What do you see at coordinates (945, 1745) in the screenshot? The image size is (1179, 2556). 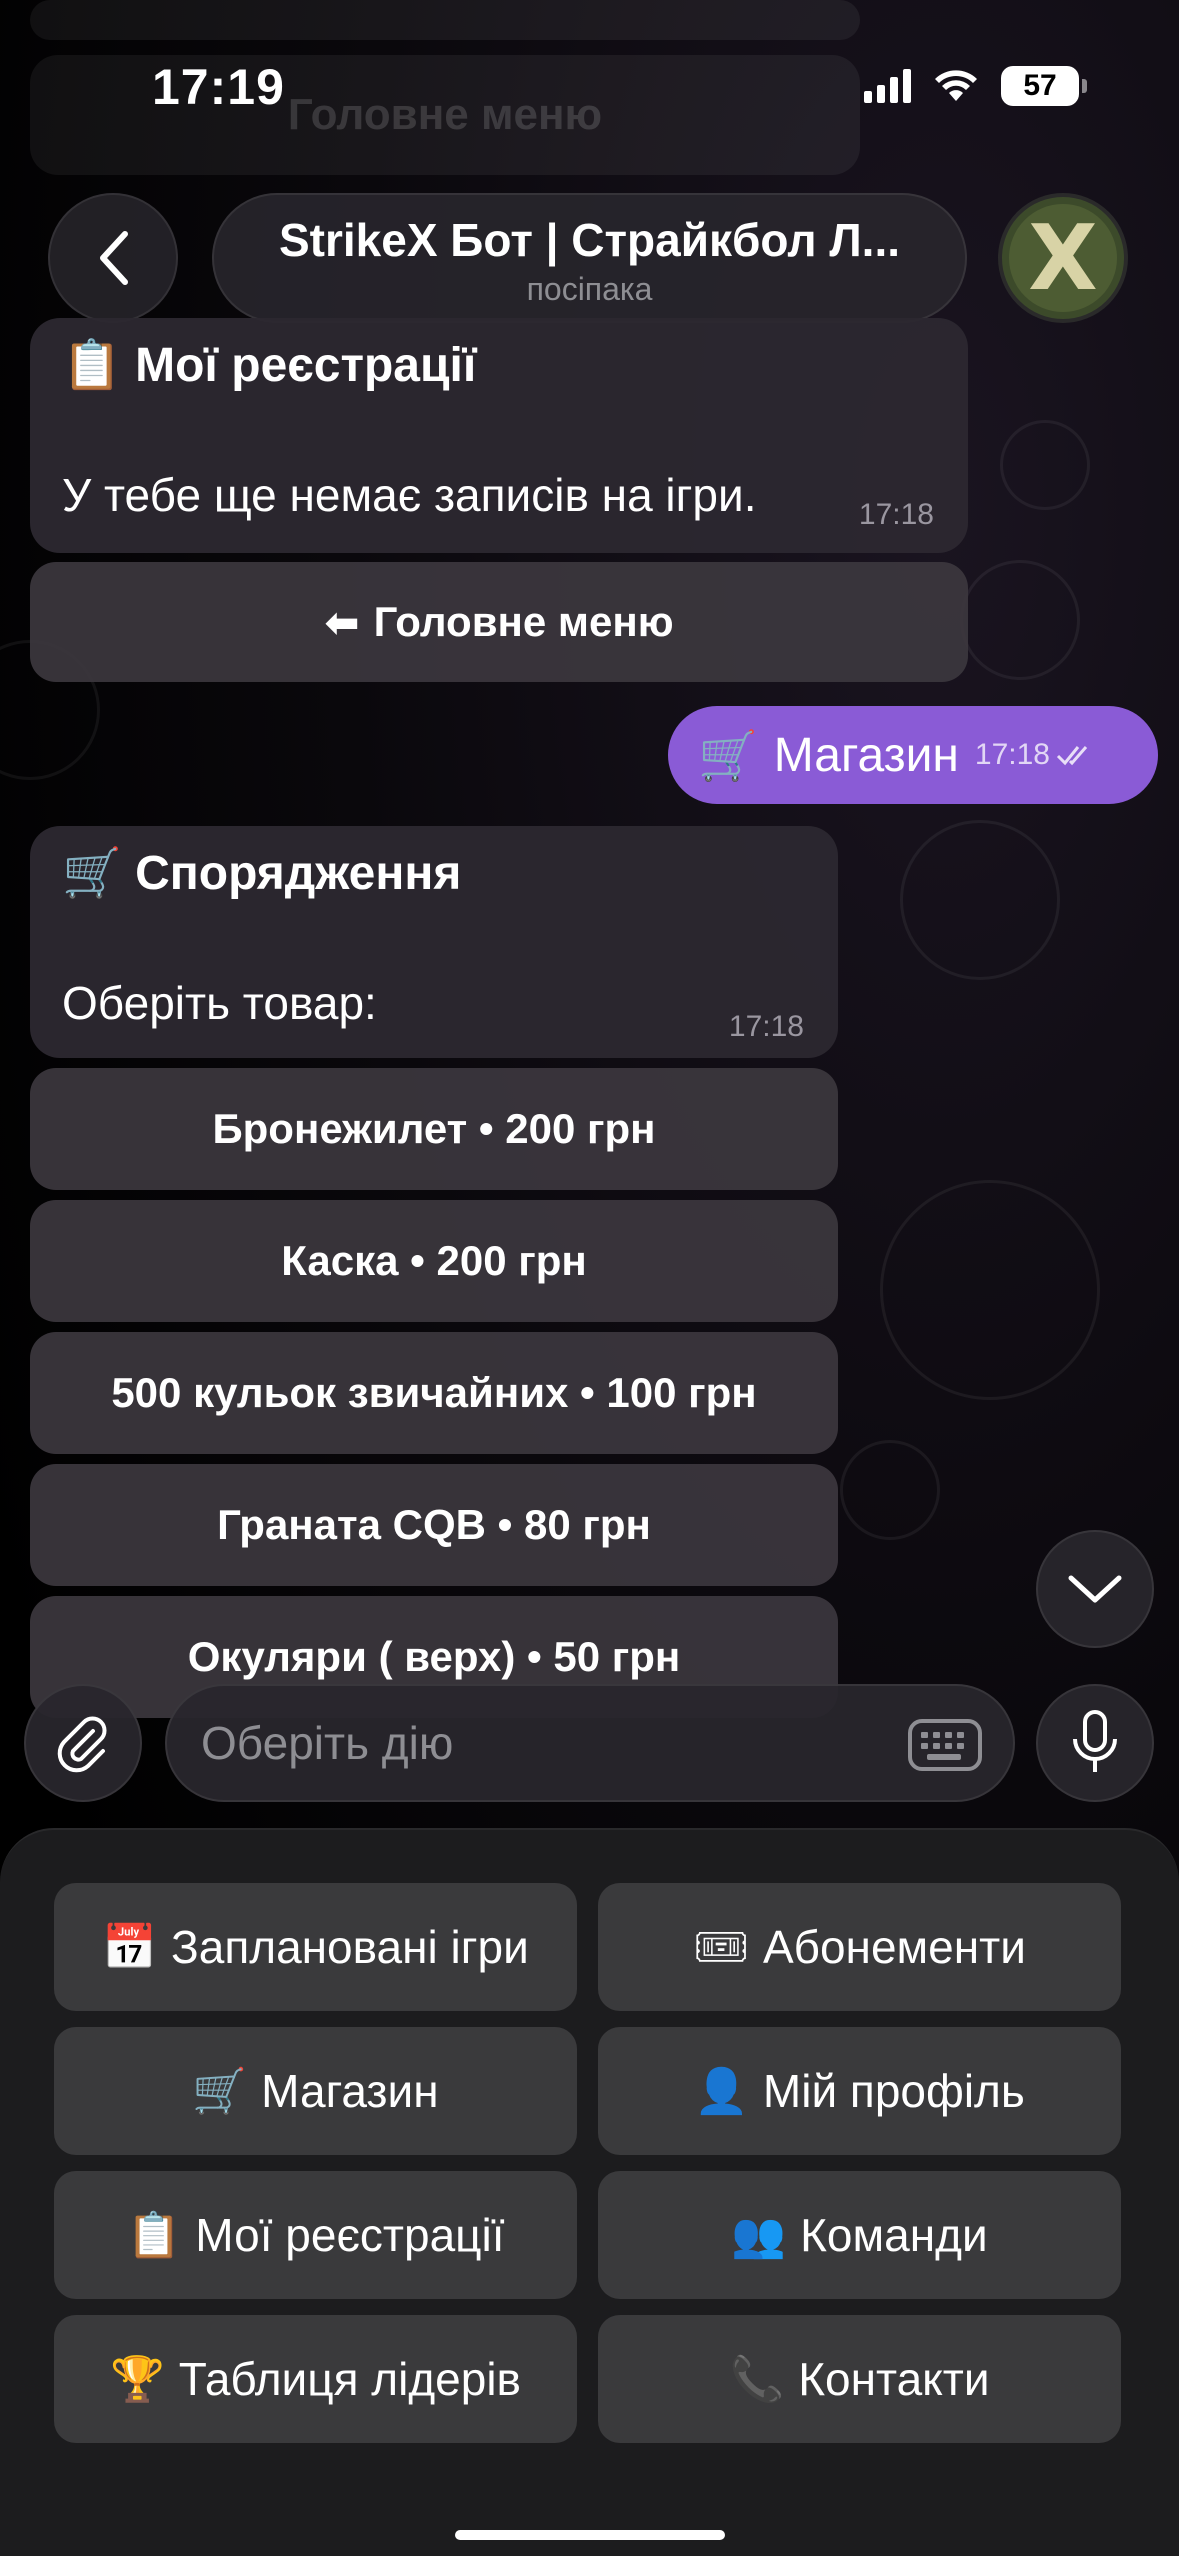 I see `keyboard-icon` at bounding box center [945, 1745].